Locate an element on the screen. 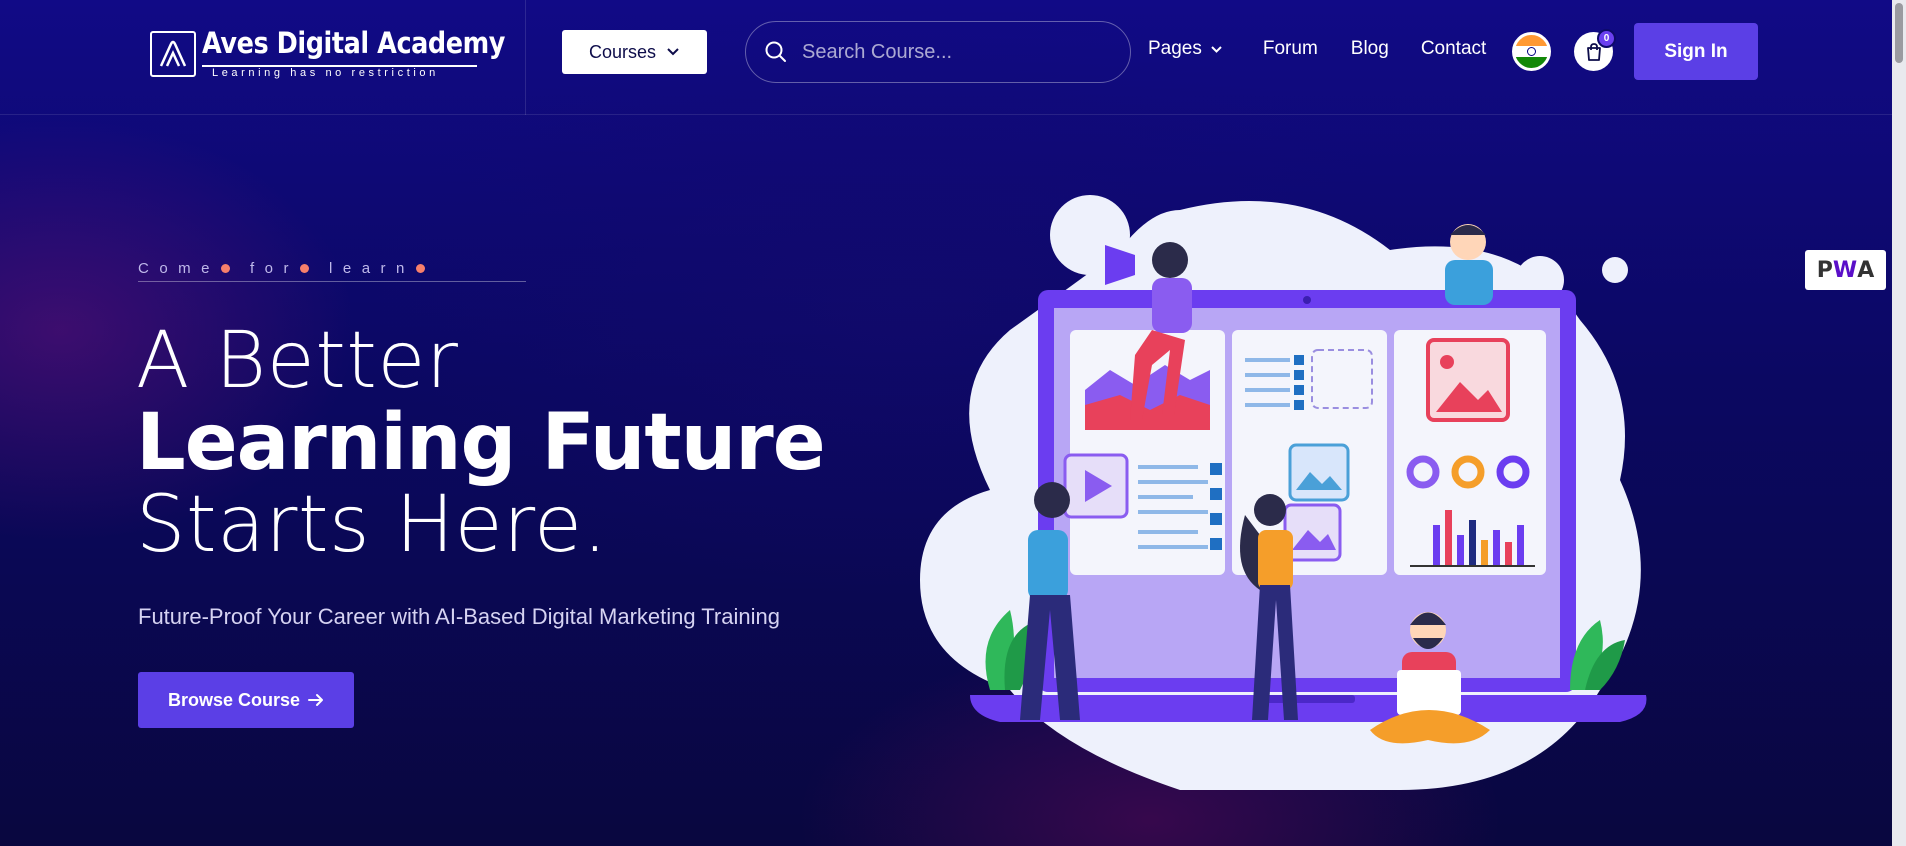 The image size is (1906, 846). scrollbar-thumb is located at coordinates (1899, 33).